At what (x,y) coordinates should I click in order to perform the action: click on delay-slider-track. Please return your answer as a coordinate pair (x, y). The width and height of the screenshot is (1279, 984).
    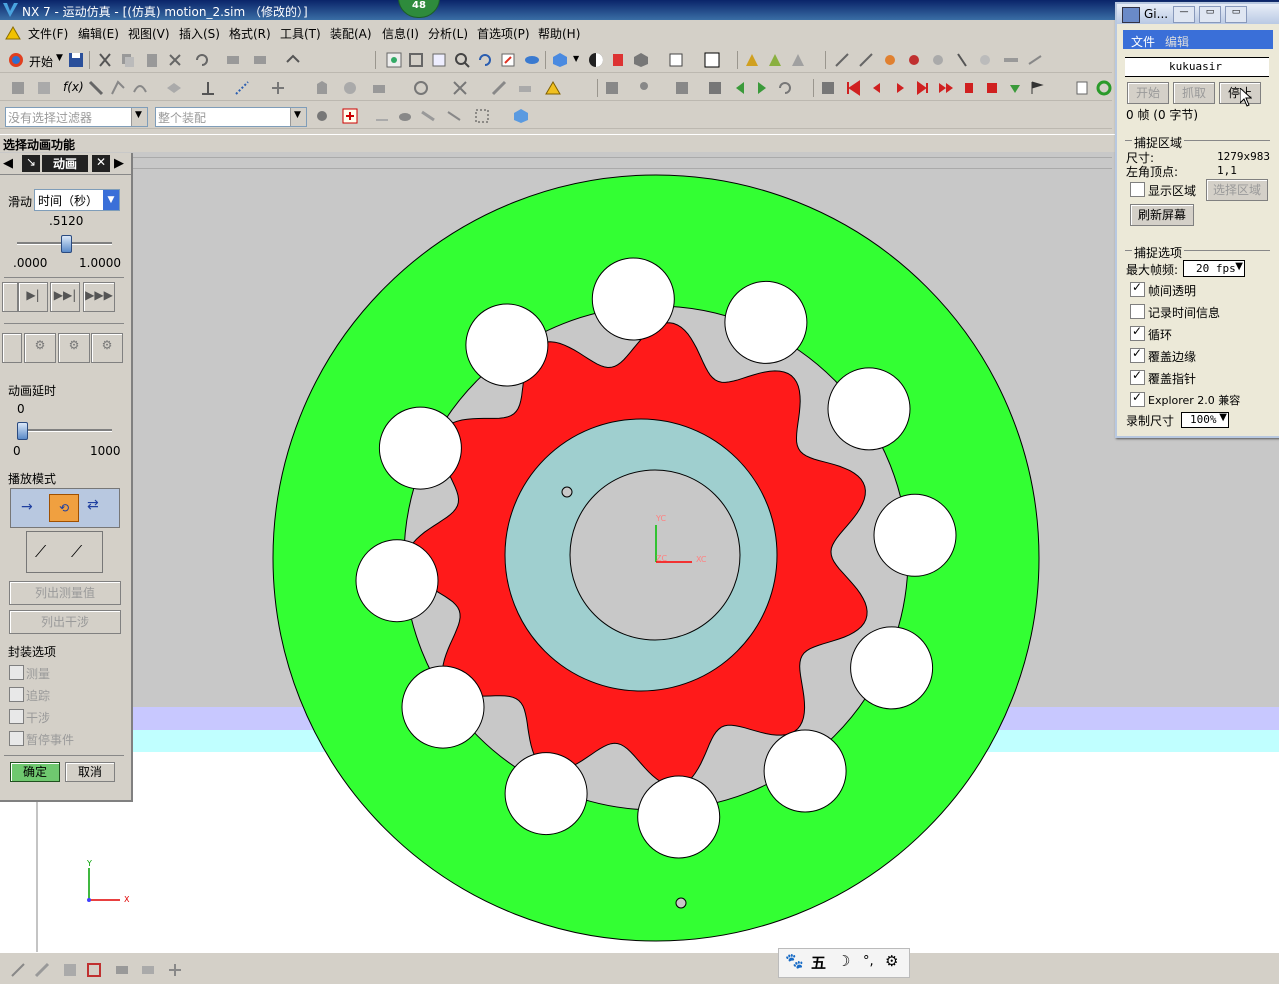
    Looking at the image, I should click on (64, 430).